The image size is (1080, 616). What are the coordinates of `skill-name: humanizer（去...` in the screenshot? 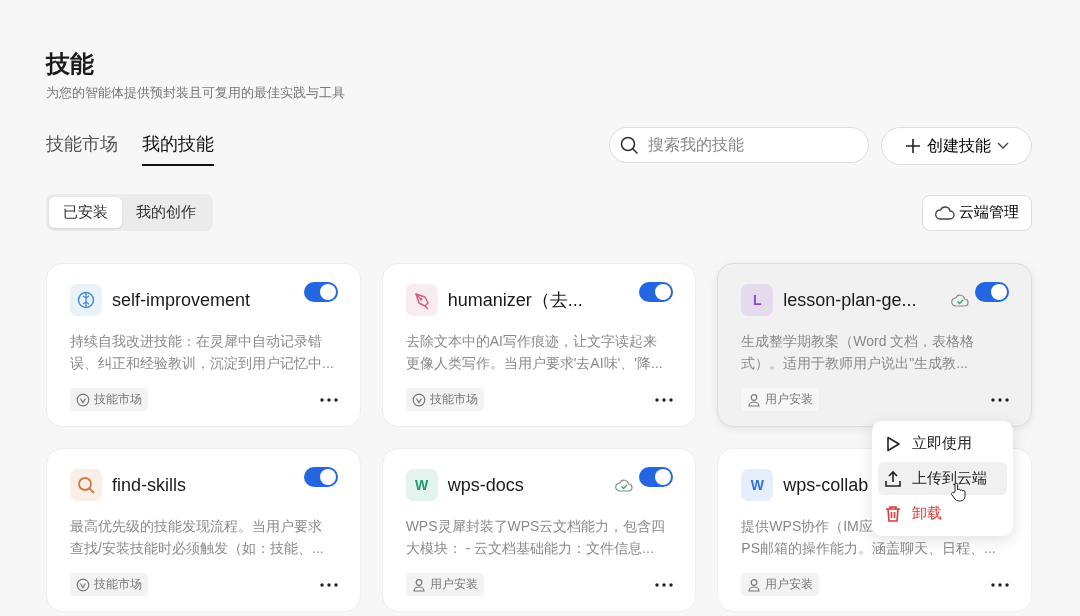 It's located at (515, 300).